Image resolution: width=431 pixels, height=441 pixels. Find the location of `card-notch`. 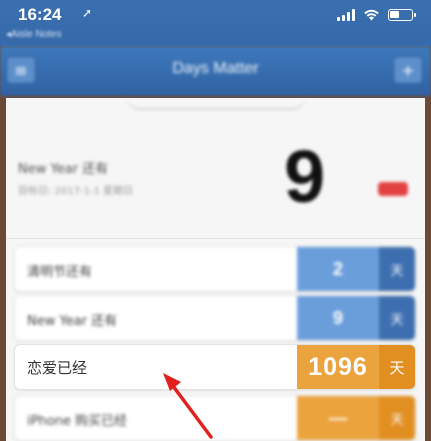

card-notch is located at coordinates (216, 103).